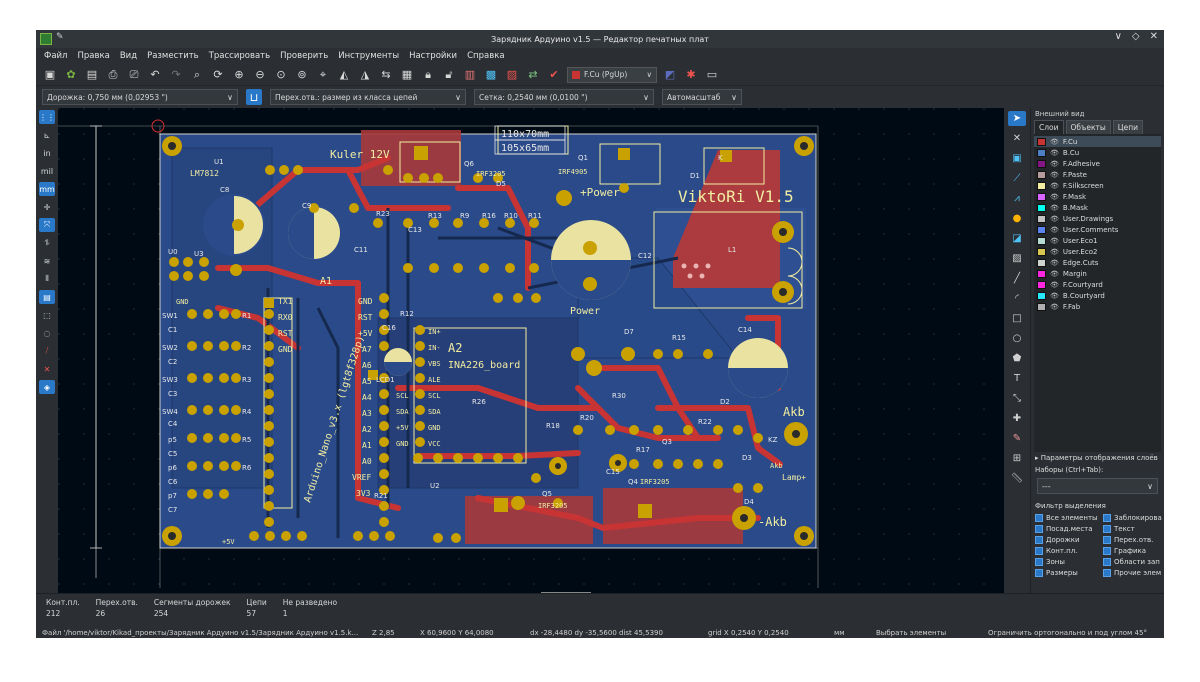 The image size is (1200, 682). What do you see at coordinates (1133, 518) in the screenshot?
I see `filter-checkbox: Заблокирова` at bounding box center [1133, 518].